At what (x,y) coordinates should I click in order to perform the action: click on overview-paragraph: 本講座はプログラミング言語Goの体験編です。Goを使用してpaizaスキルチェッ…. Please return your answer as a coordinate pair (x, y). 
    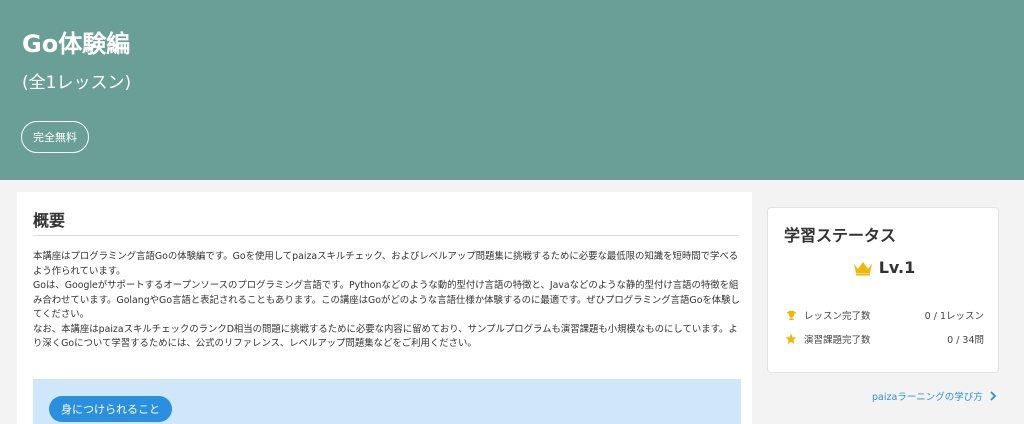
    Looking at the image, I should click on (386, 264).